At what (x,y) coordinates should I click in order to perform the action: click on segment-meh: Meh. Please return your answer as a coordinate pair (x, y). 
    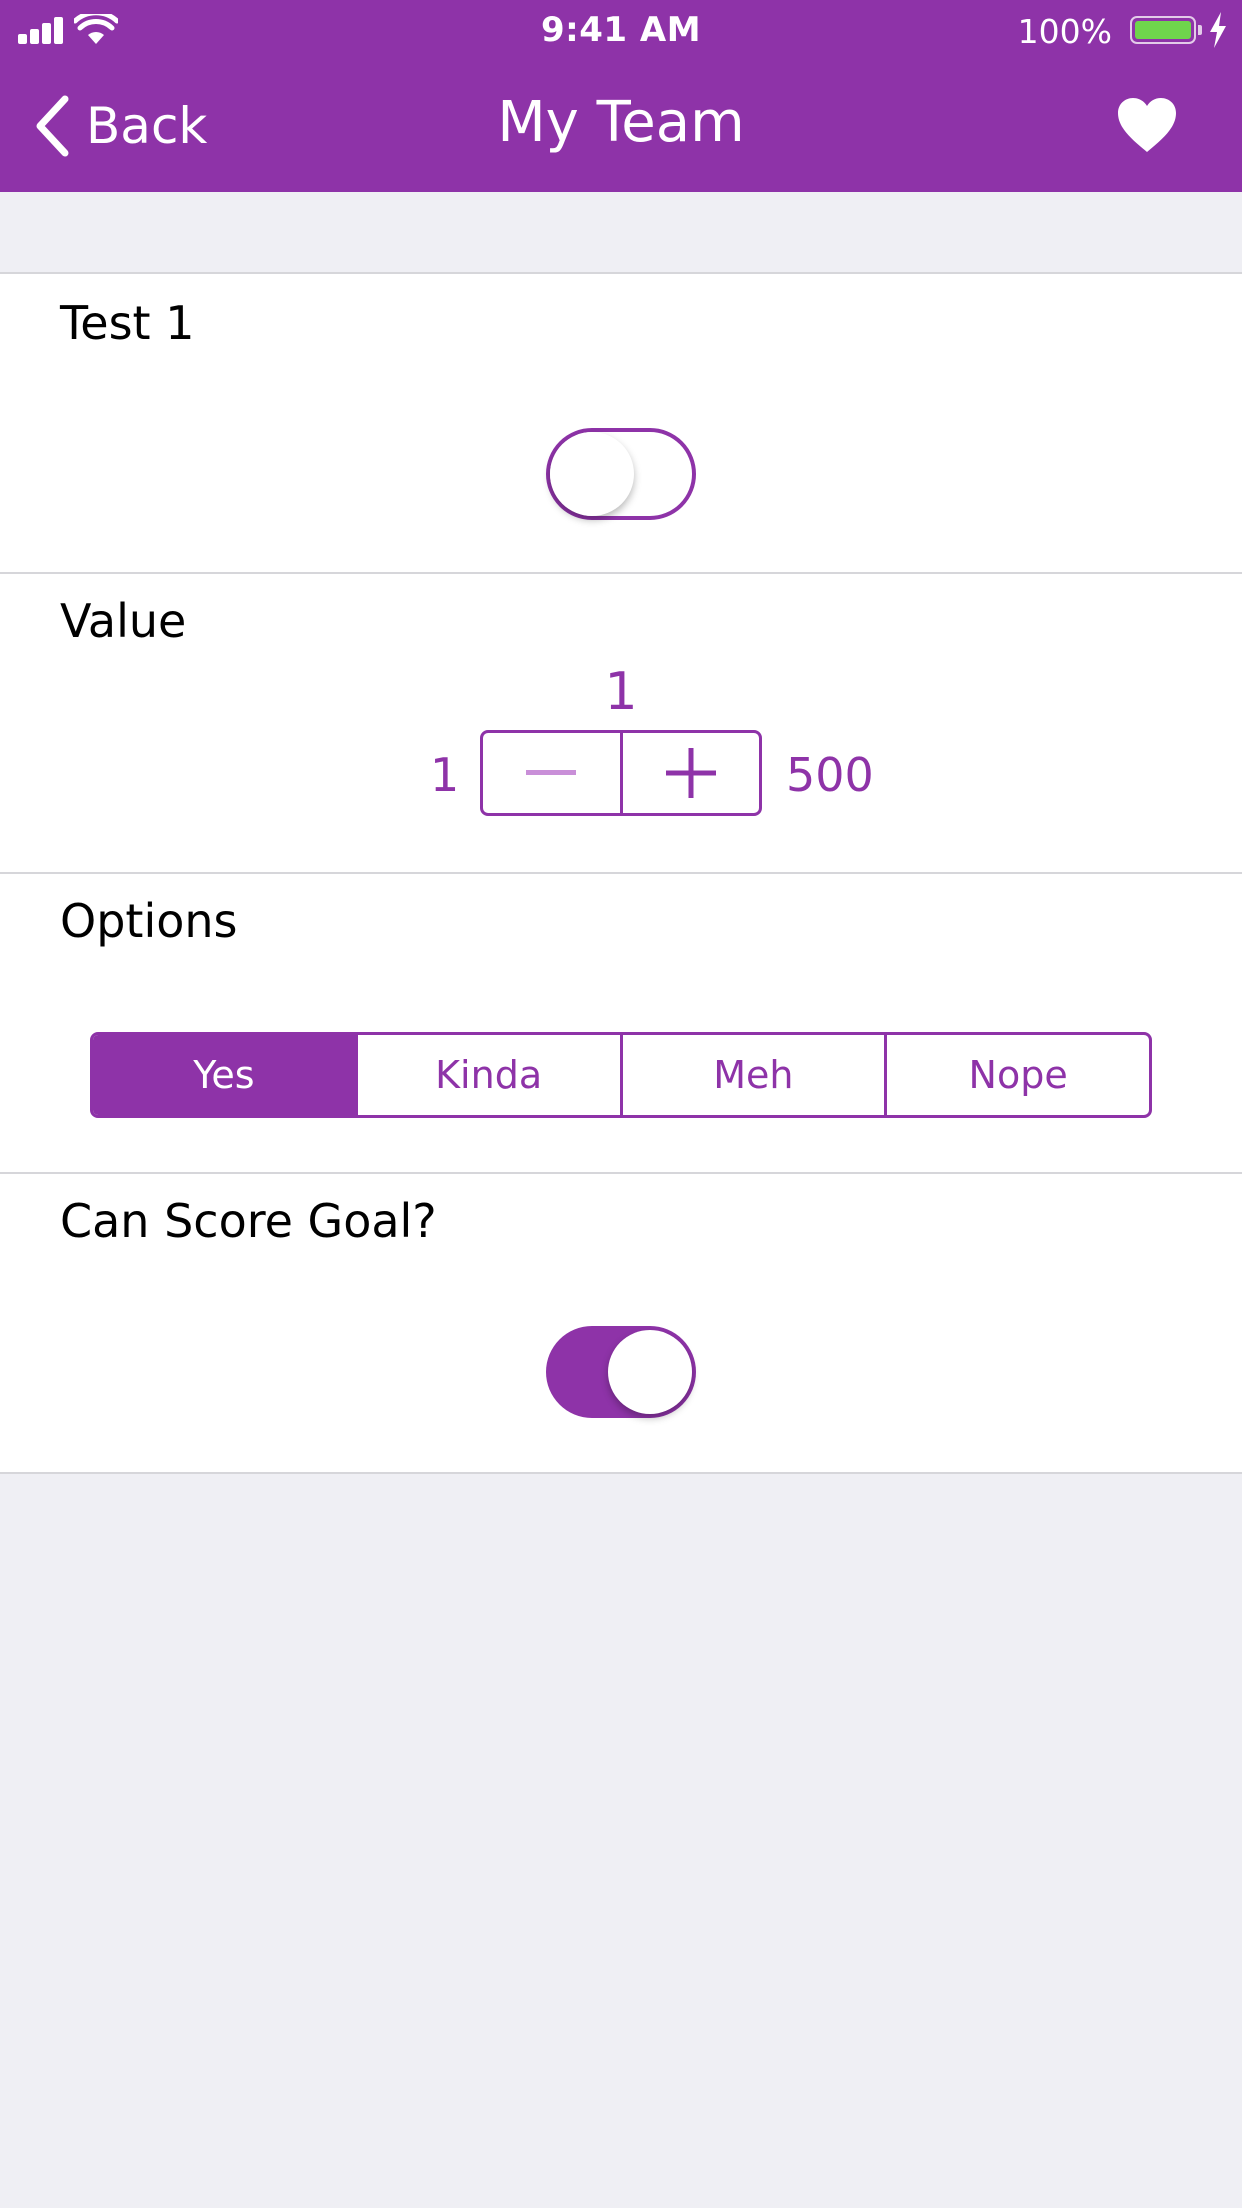
    Looking at the image, I should click on (752, 1075).